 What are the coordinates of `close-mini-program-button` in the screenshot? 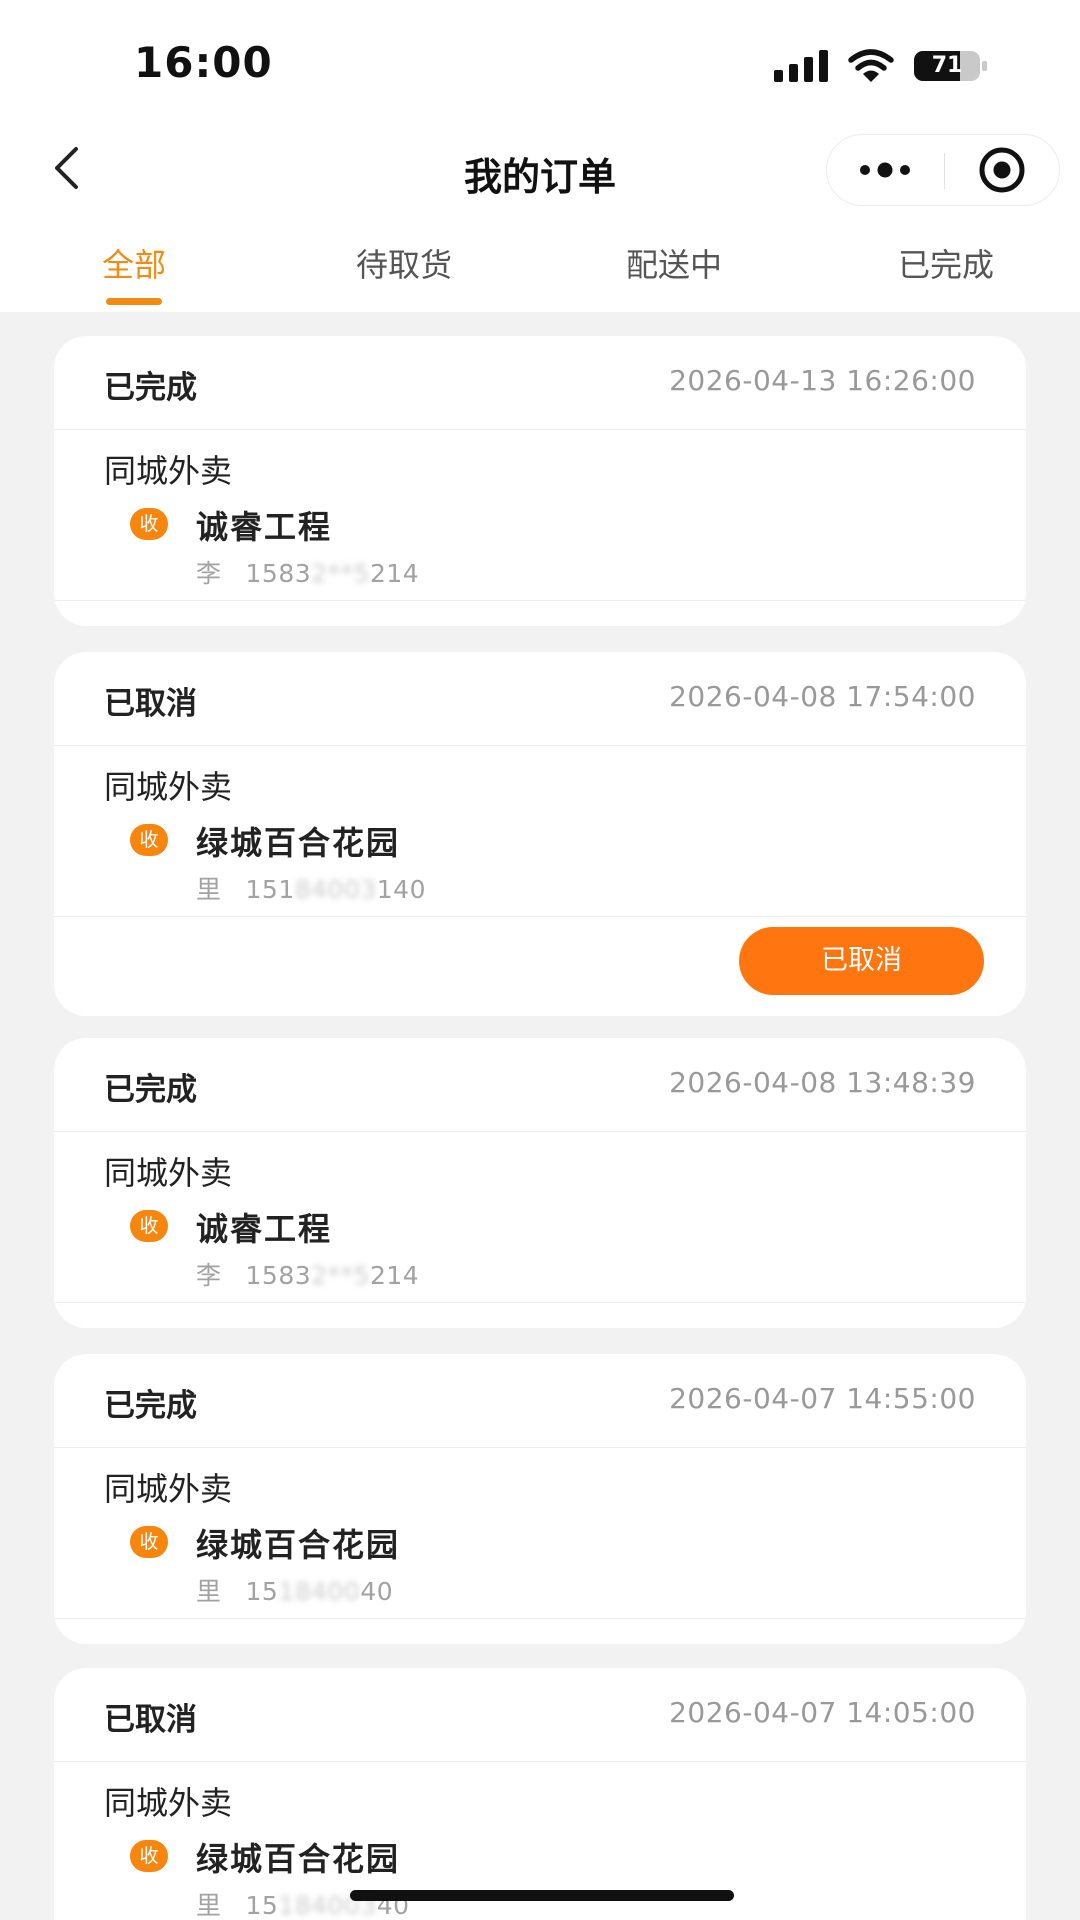 It's located at (1002, 170).